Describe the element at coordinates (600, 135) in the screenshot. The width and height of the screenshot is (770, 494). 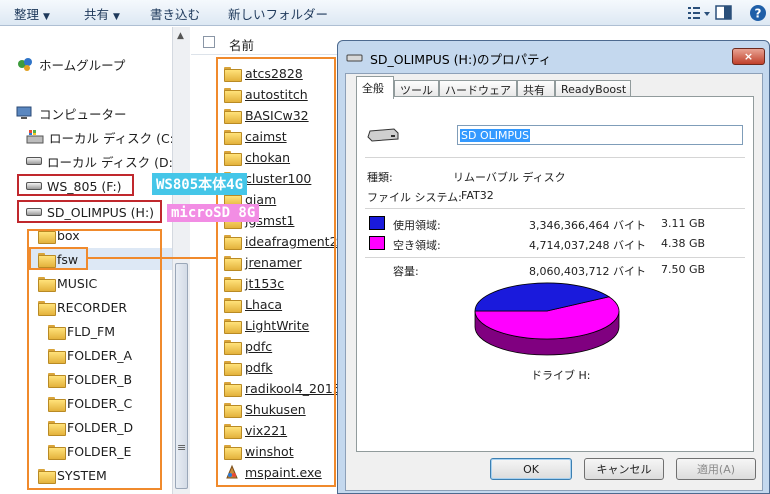
I see `volume-name-input: SD OLIMPUS` at that location.